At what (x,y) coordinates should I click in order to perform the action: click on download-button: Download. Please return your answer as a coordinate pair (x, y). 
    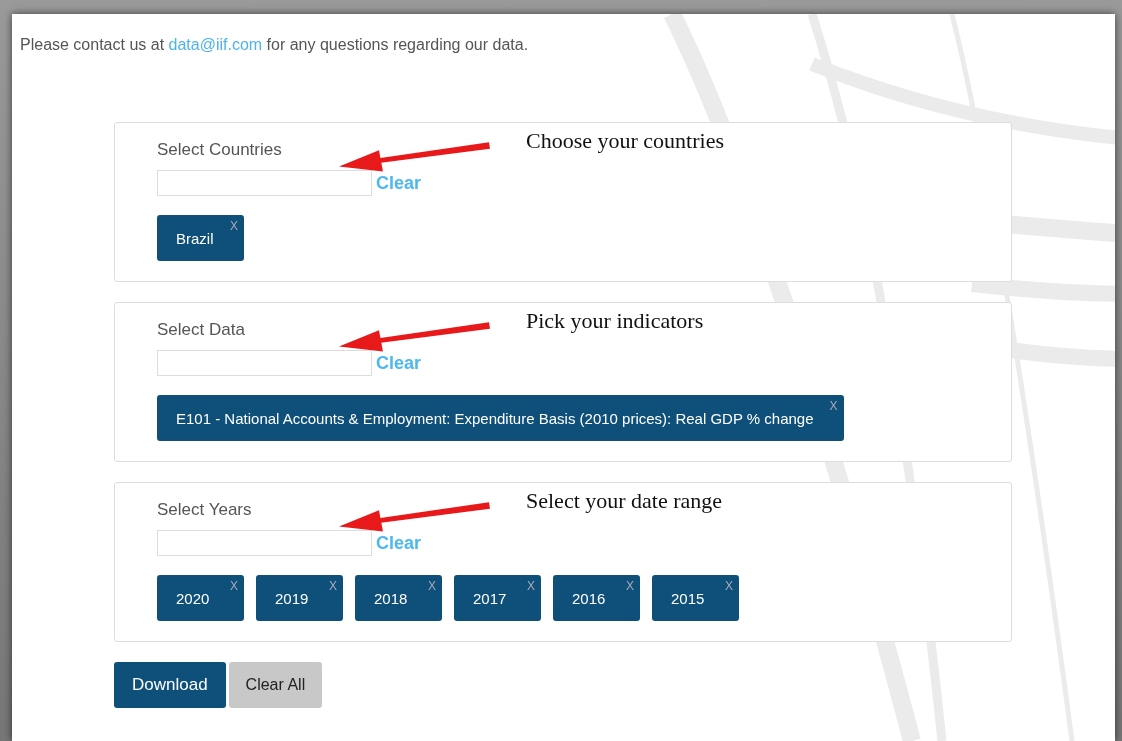
    Looking at the image, I should click on (170, 685).